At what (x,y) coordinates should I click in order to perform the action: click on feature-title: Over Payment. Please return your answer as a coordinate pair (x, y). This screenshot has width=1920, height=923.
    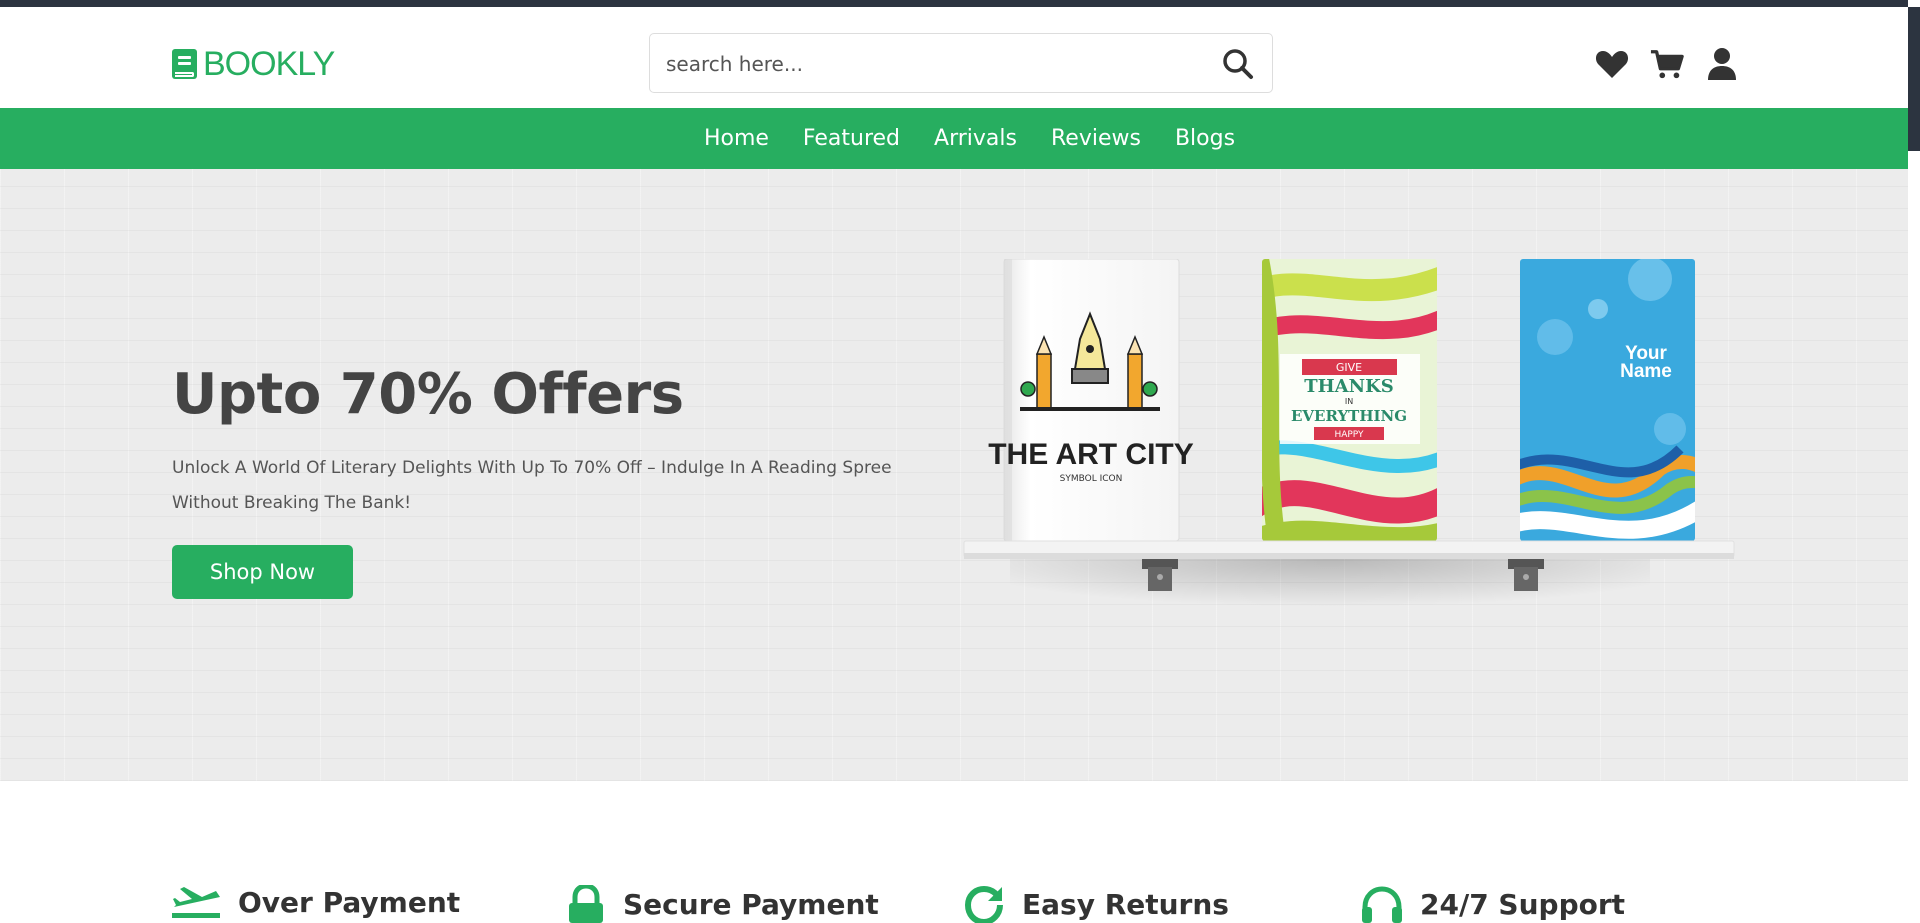
    Looking at the image, I should click on (349, 902).